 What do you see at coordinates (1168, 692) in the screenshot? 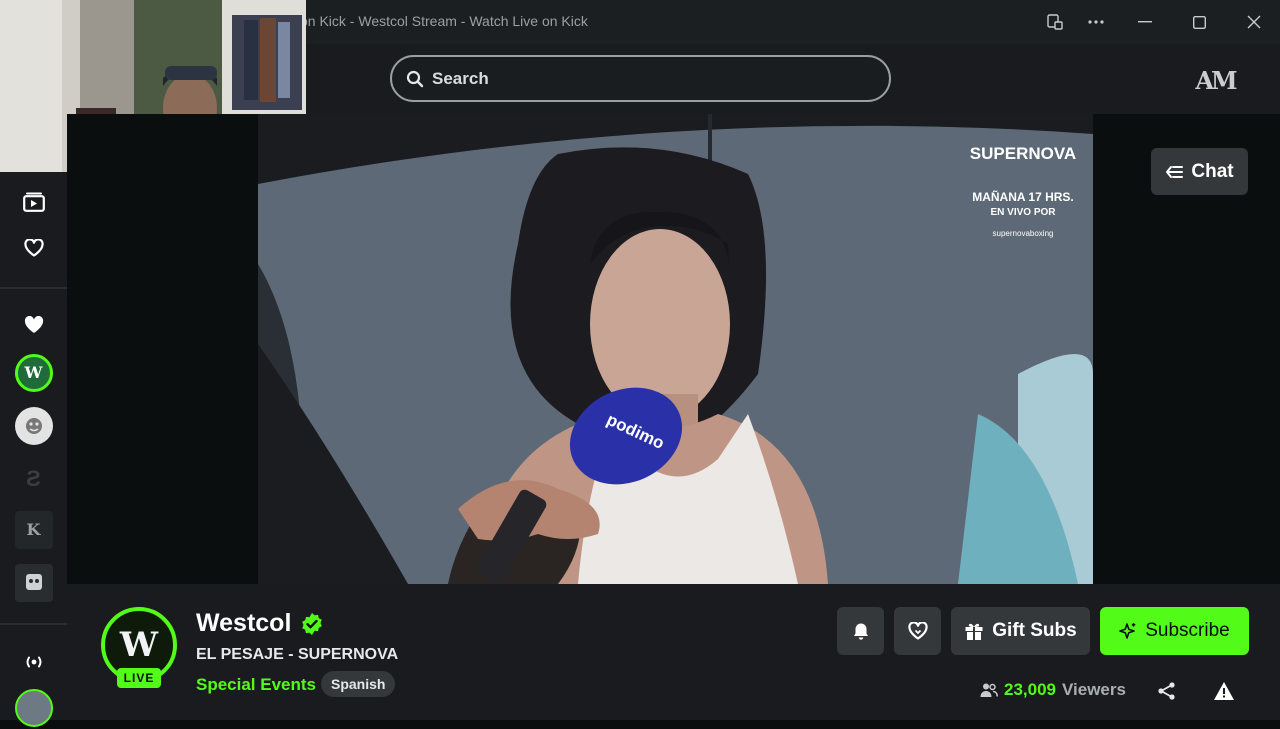
I see `share-icon` at bounding box center [1168, 692].